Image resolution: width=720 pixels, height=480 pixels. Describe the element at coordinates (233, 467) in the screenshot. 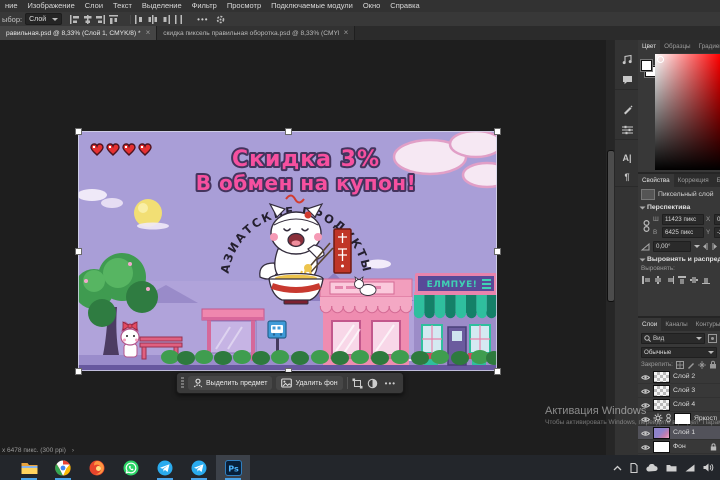

I see `taskbar-photoshop-icon: Ps` at that location.